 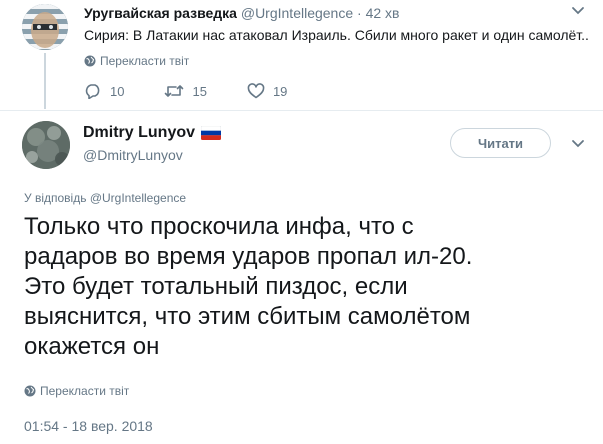 I want to click on reply-context: У відповідь @UrgIntellegence, so click(x=105, y=198).